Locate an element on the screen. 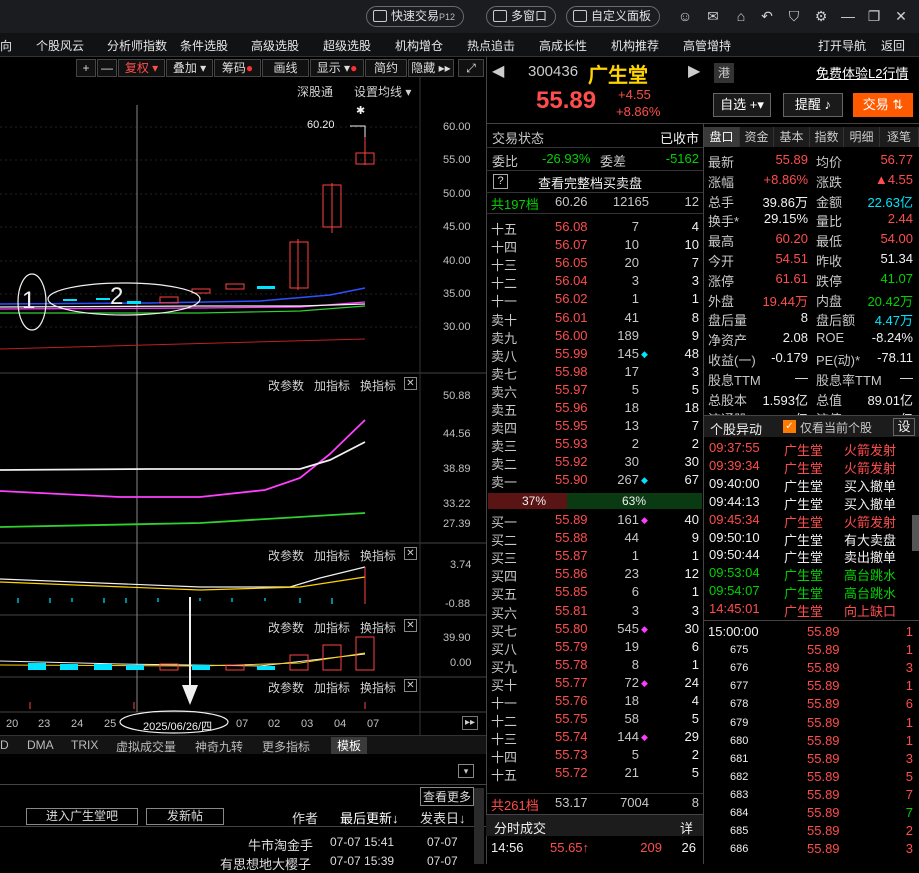 The height and width of the screenshot is (873, 919). menu-item: 条件选股 is located at coordinates (204, 45).